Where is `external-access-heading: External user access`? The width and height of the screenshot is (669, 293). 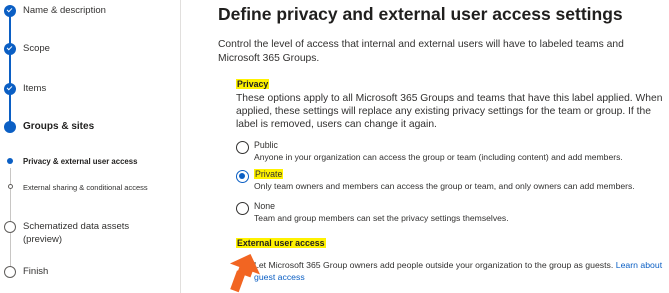
external-access-heading: External user access is located at coordinates (281, 243).